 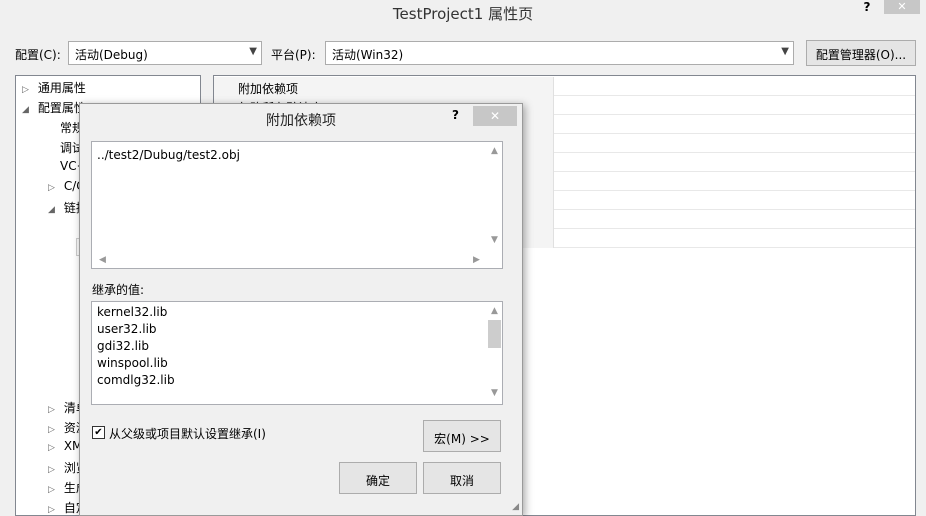 I want to click on scroll-right-icon: ▶, so click(x=476, y=260).